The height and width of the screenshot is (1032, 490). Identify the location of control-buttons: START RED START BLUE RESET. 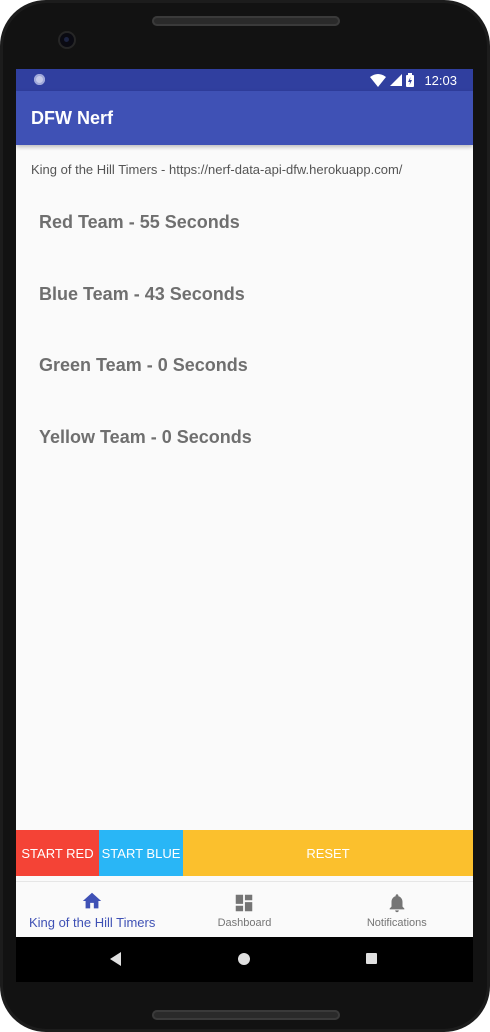
(244, 853).